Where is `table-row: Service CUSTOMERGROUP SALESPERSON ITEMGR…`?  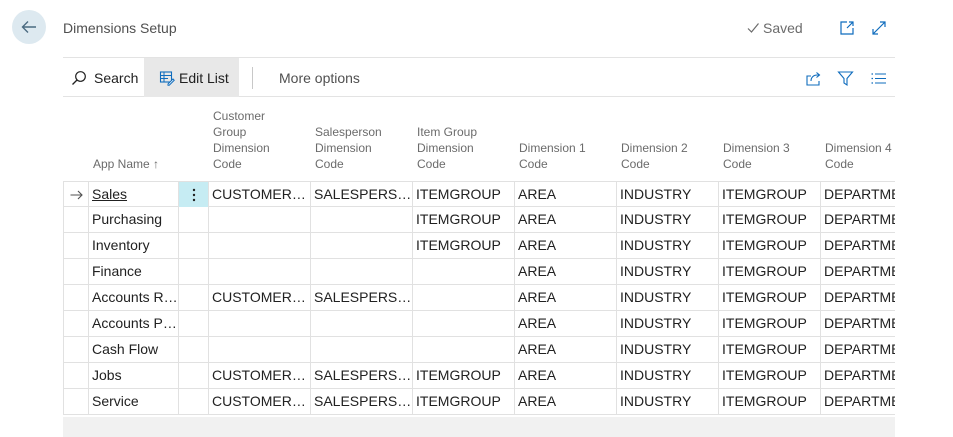 table-row: Service CUSTOMERGROUP SALESPERSON ITEMGR… is located at coordinates (479, 402).